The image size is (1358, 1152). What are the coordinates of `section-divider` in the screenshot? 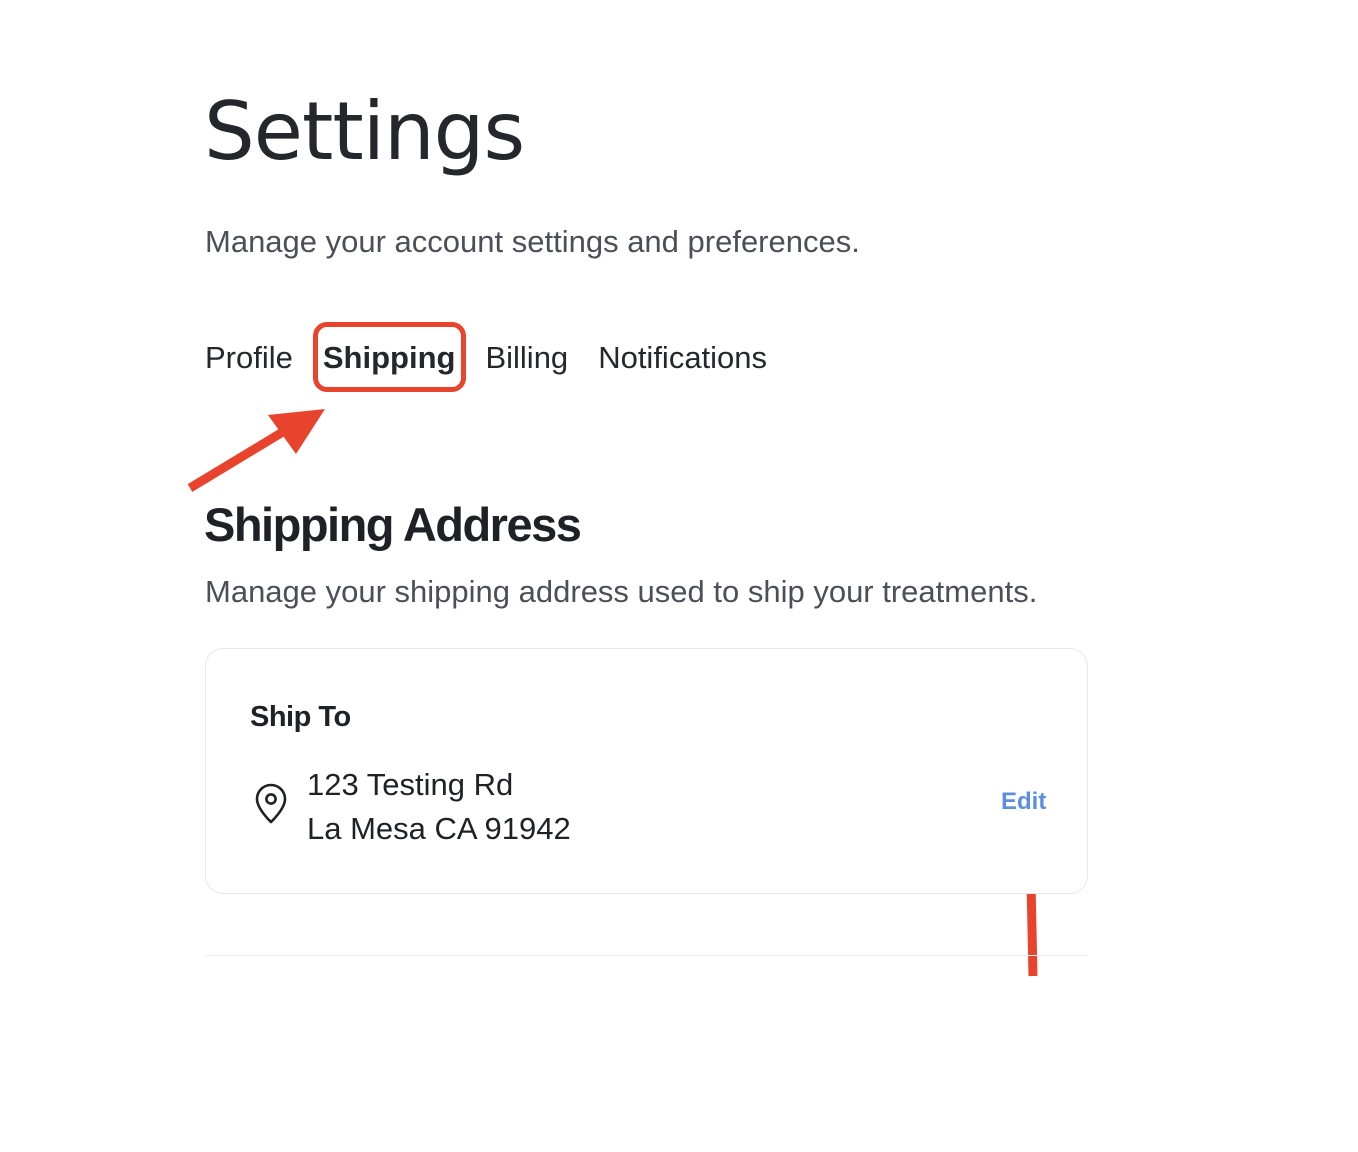 It's located at (646, 955).